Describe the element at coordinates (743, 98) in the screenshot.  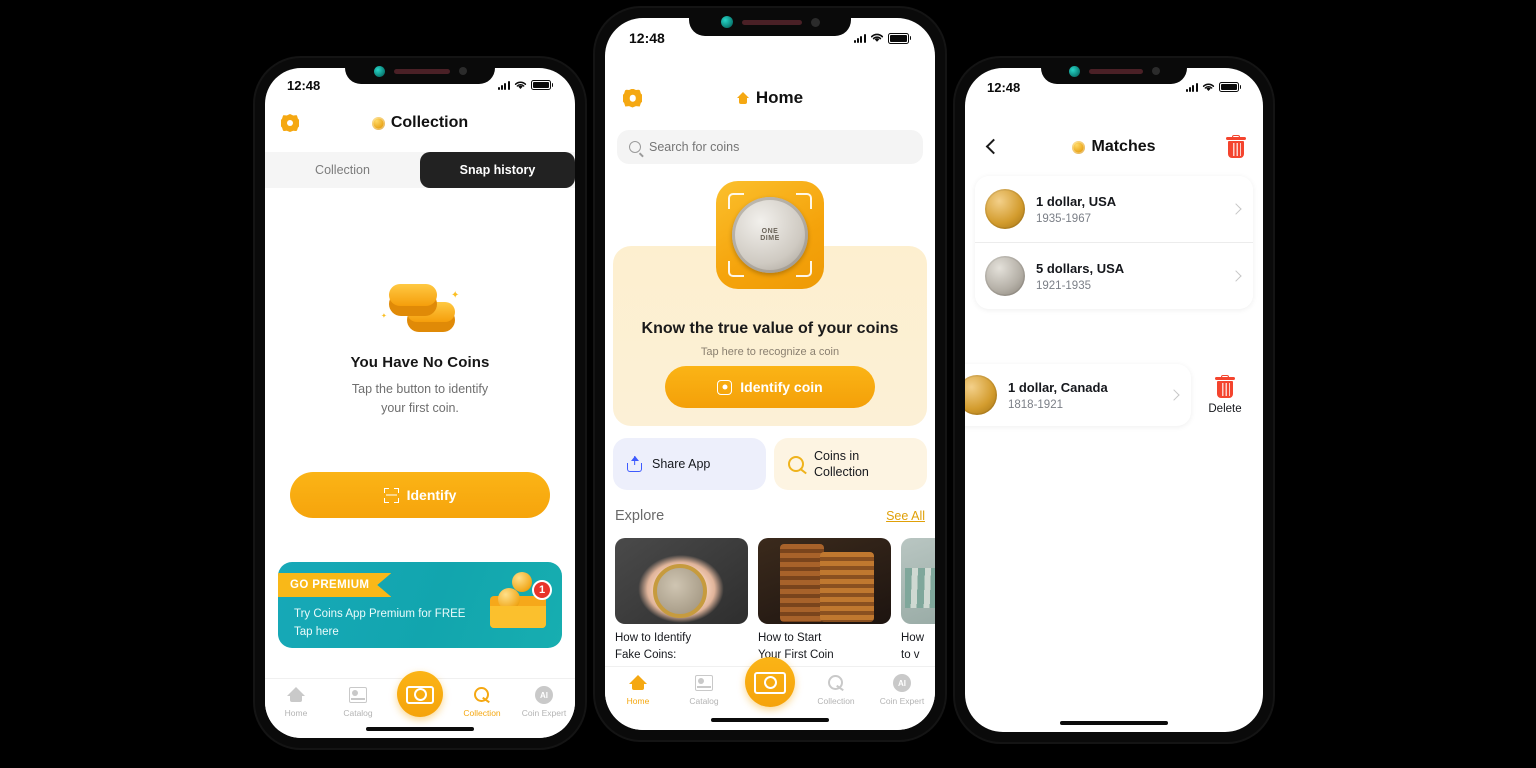
I see `home-icon` at that location.